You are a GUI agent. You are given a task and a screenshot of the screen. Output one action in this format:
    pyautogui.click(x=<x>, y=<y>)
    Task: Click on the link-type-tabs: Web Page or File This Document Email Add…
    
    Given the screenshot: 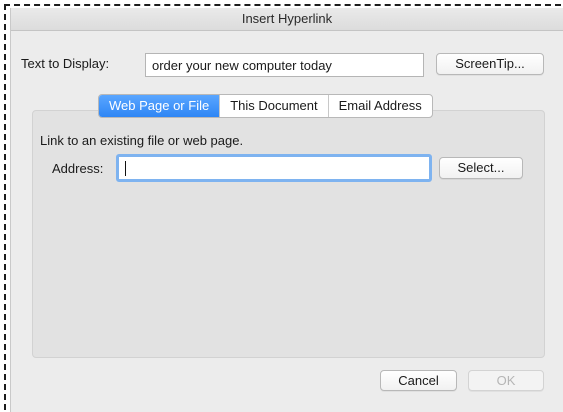 What is the action you would take?
    pyautogui.click(x=265, y=106)
    